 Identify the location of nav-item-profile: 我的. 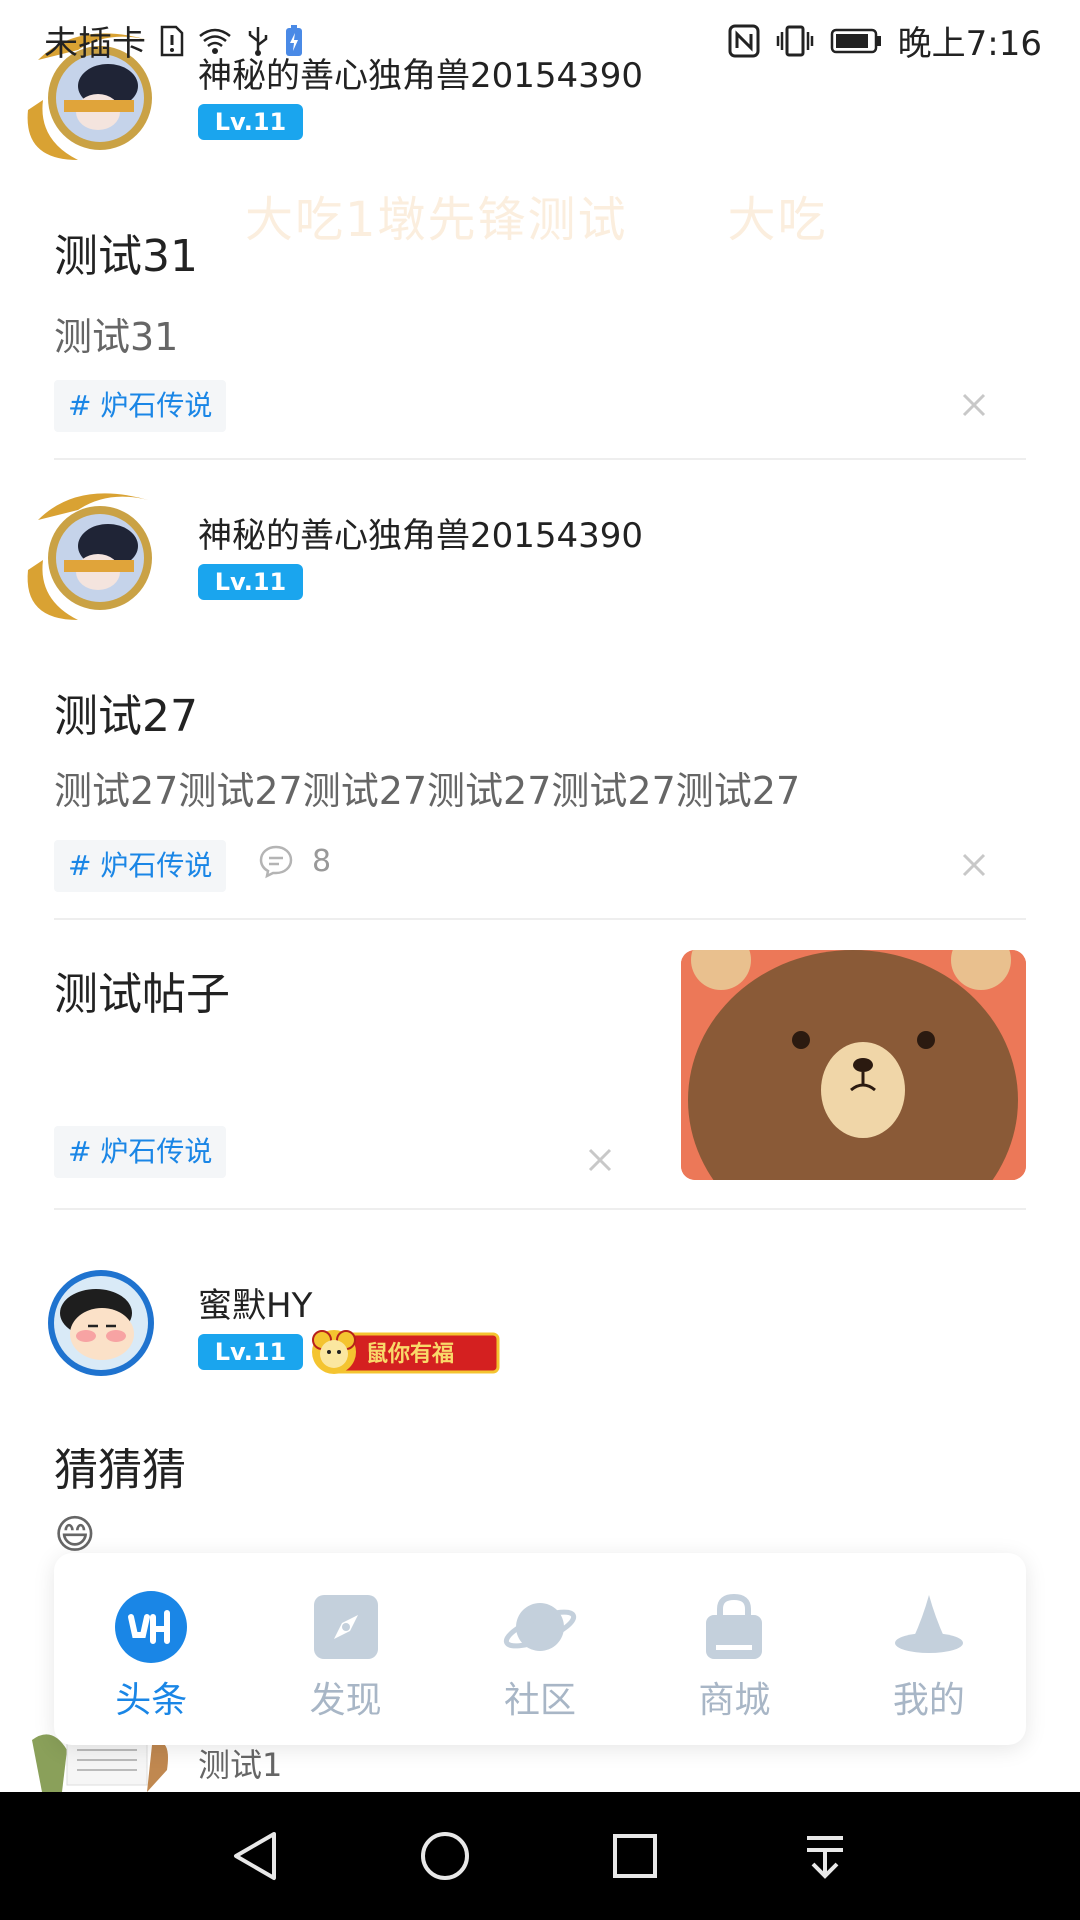
(929, 1649).